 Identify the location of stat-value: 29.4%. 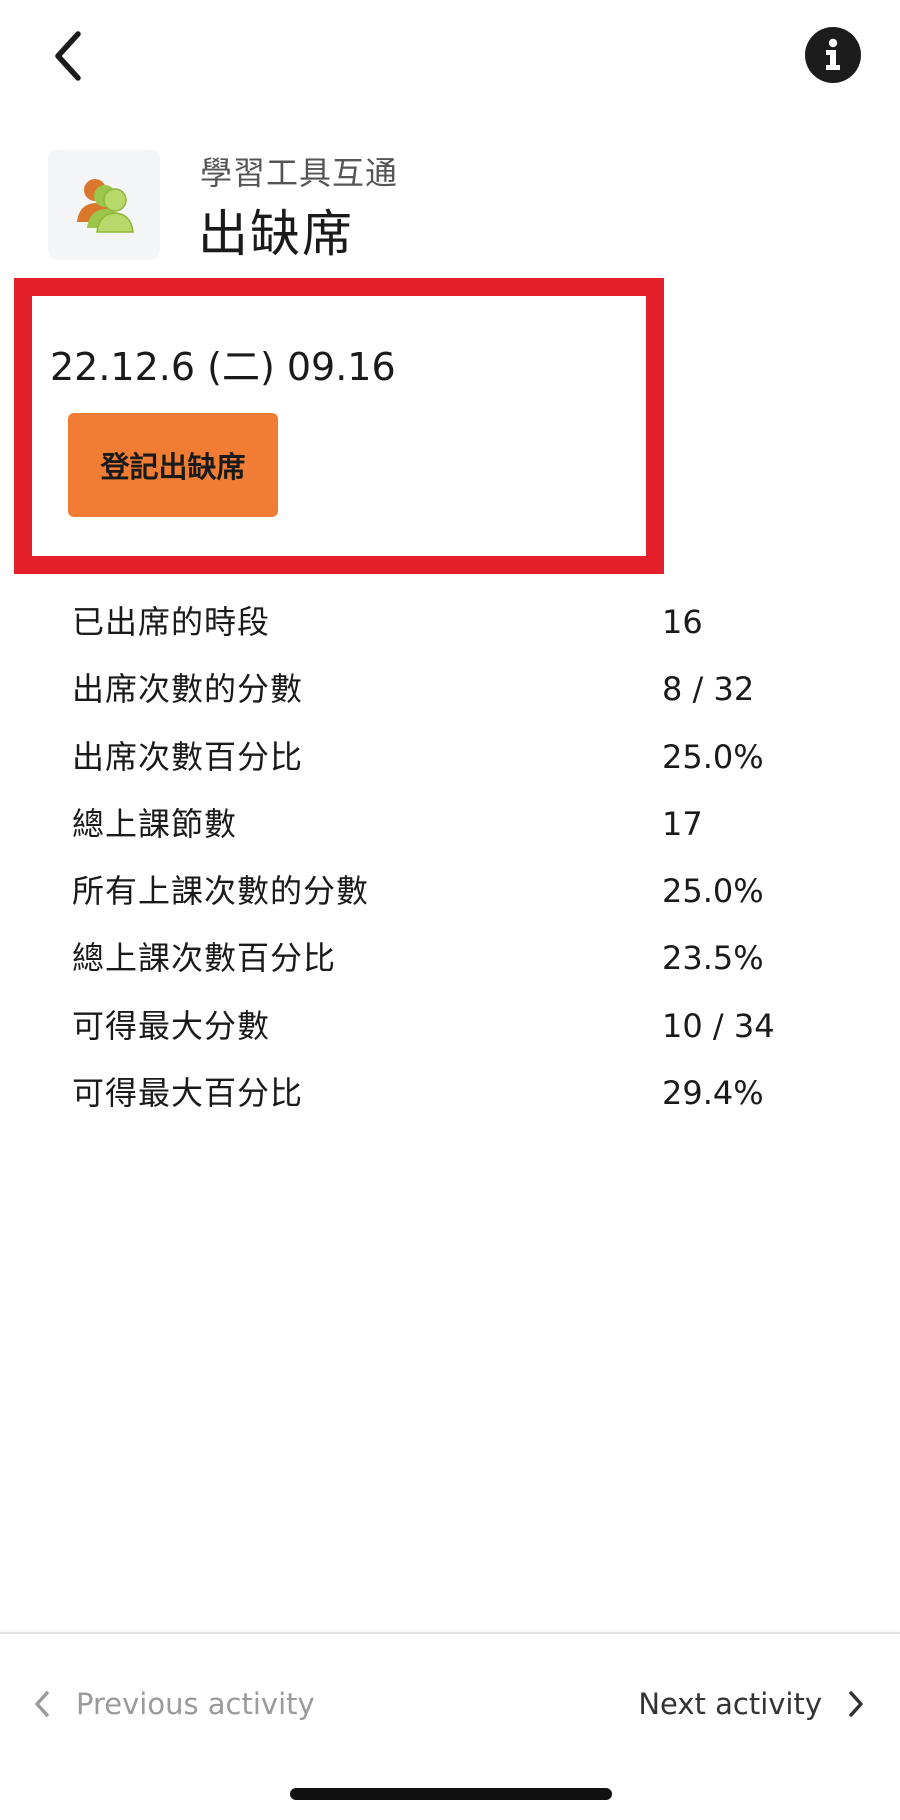
(713, 1093).